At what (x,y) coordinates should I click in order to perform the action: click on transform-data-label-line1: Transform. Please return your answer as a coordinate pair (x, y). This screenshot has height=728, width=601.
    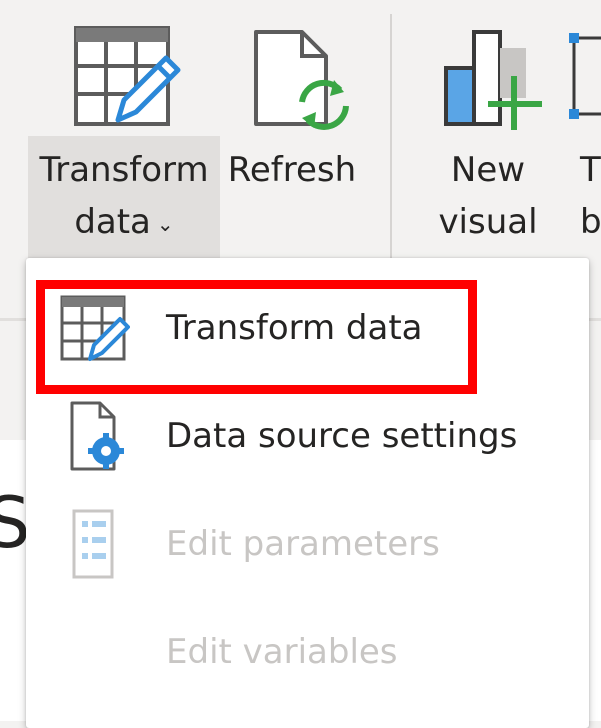
    Looking at the image, I should click on (124, 170).